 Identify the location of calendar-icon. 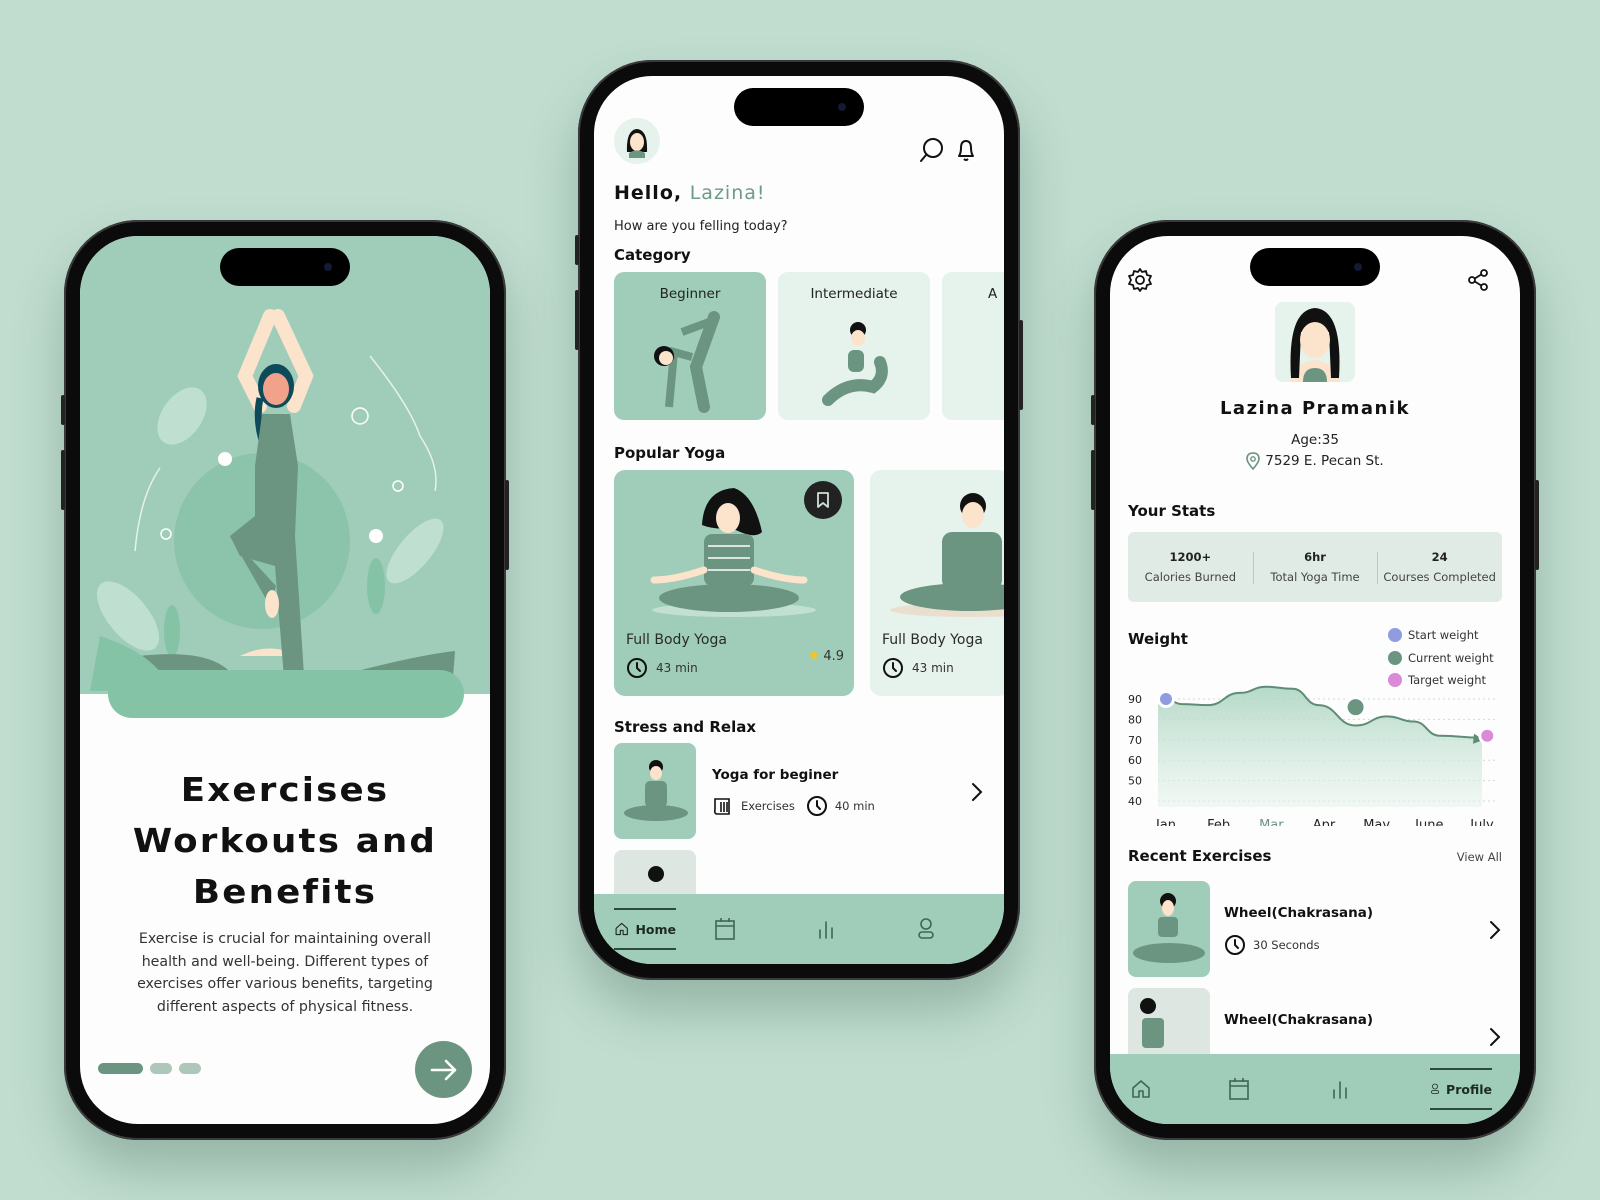
(725, 929).